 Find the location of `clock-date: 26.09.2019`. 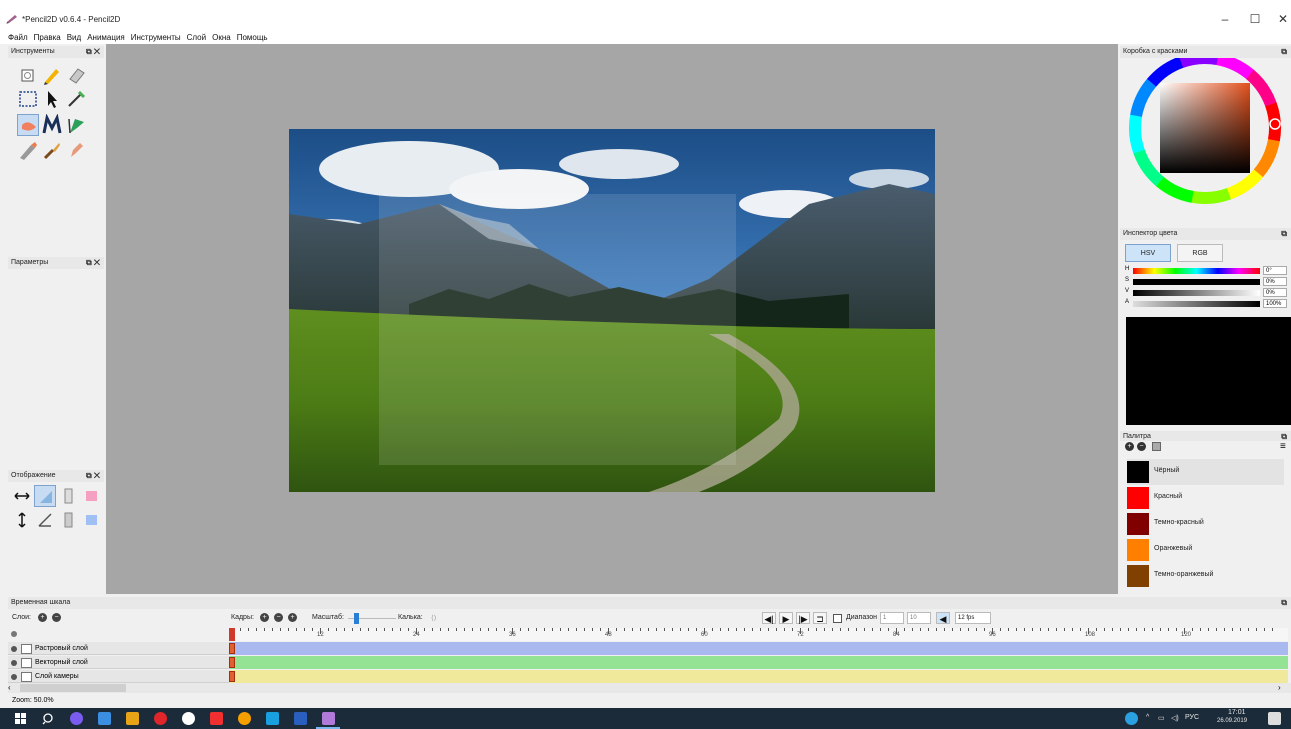

clock-date: 26.09.2019 is located at coordinates (1232, 721).